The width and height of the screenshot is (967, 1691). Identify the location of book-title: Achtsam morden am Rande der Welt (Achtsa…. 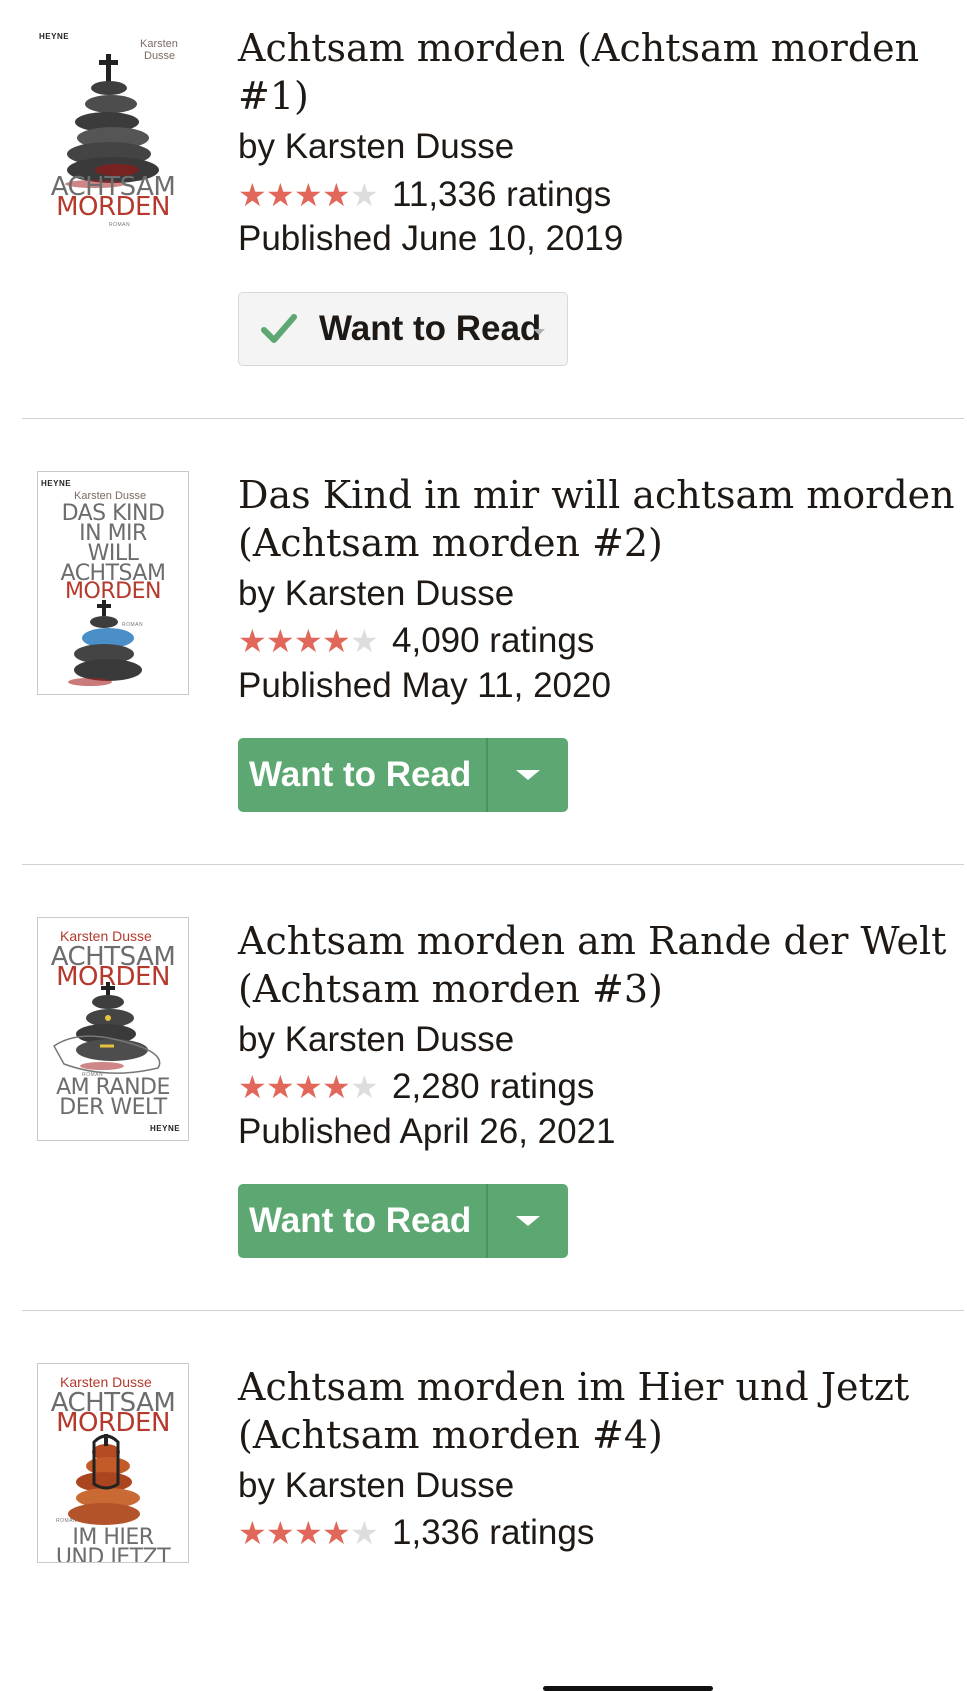
(602, 965).